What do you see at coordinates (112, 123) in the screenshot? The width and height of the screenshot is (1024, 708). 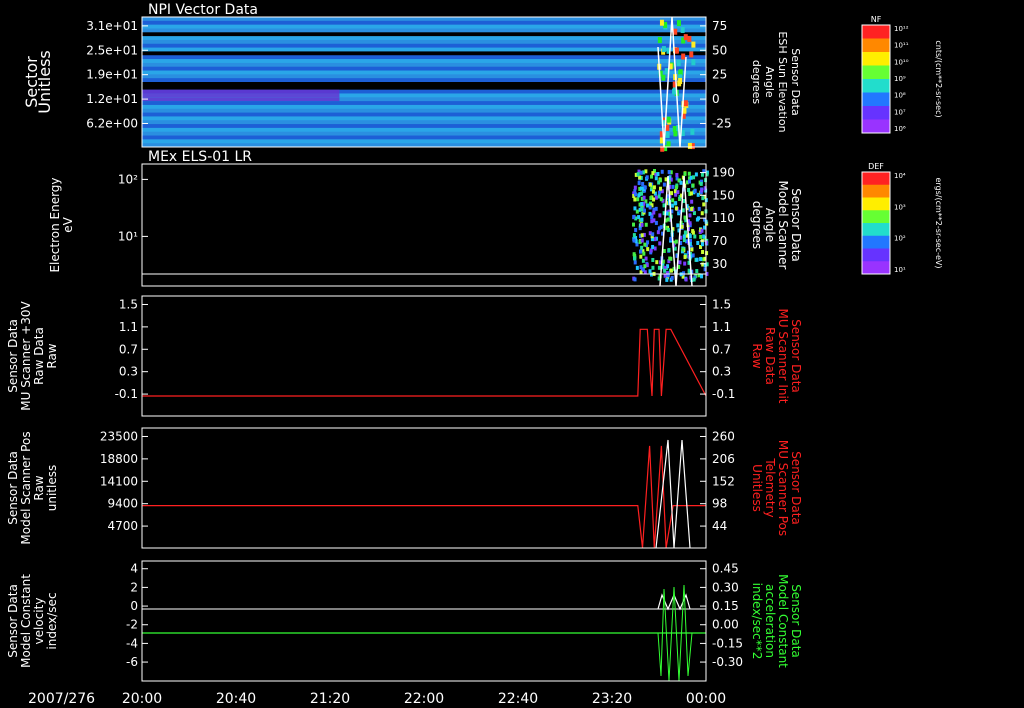 I see `left-tick-label: 6.2e+00` at bounding box center [112, 123].